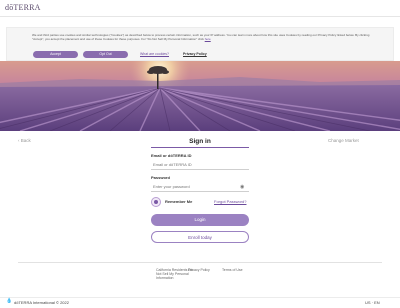 The image size is (400, 308). Describe the element at coordinates (199, 270) in the screenshot. I see `footer-privacy-link: Privacy Policy` at that location.